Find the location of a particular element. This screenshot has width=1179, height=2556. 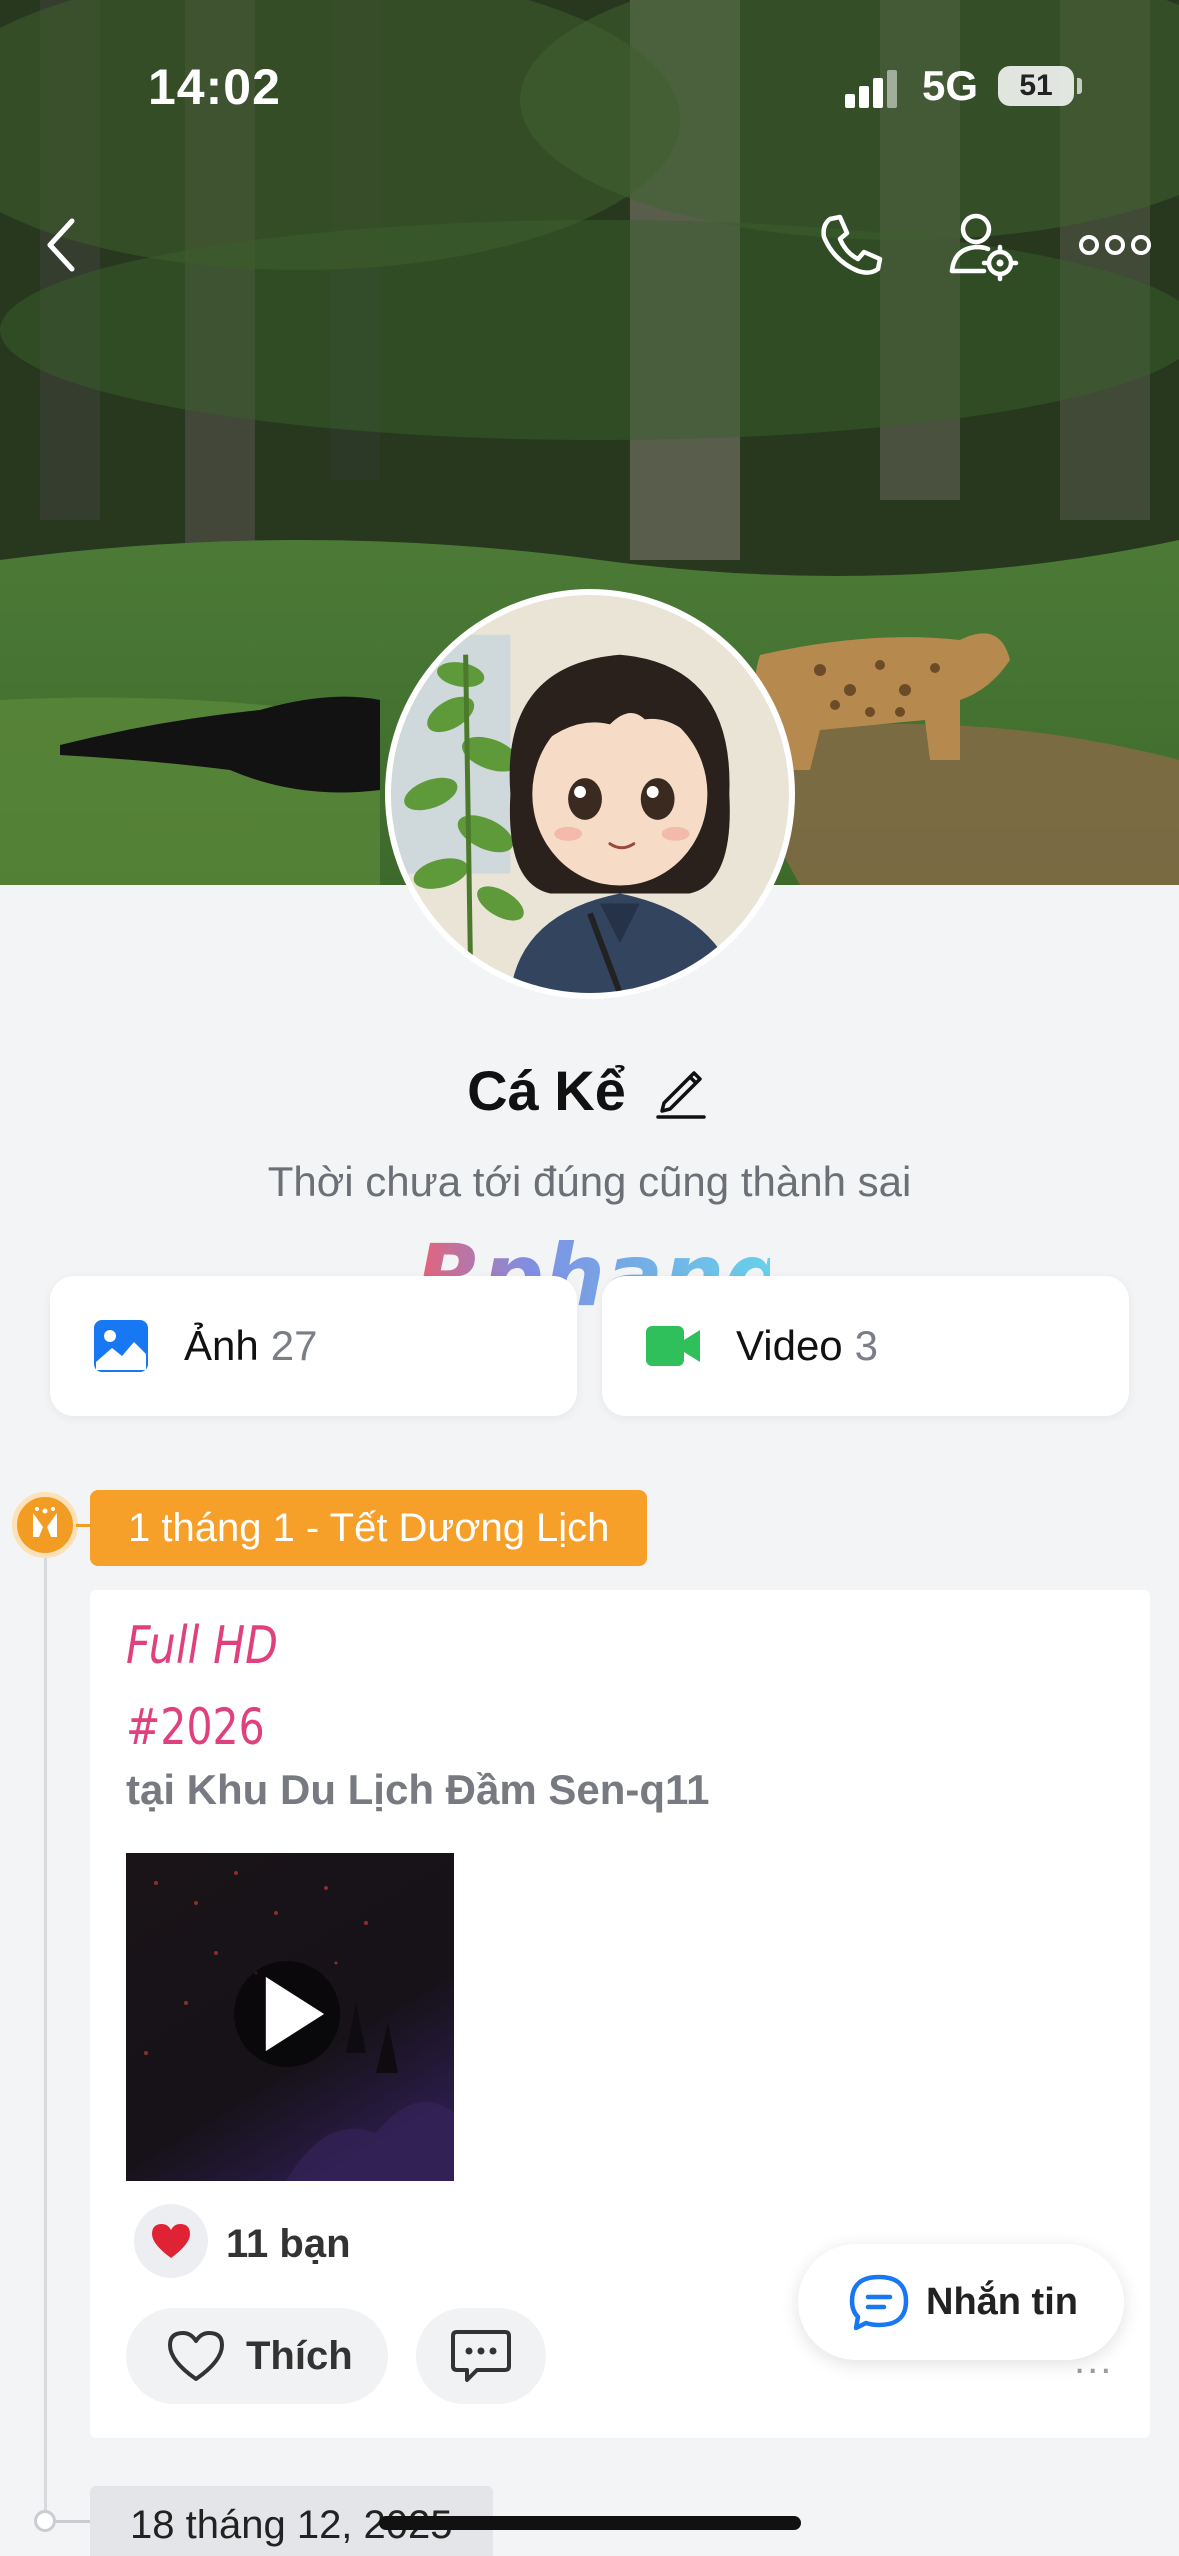

photos-count: 27 is located at coordinates (294, 1345).